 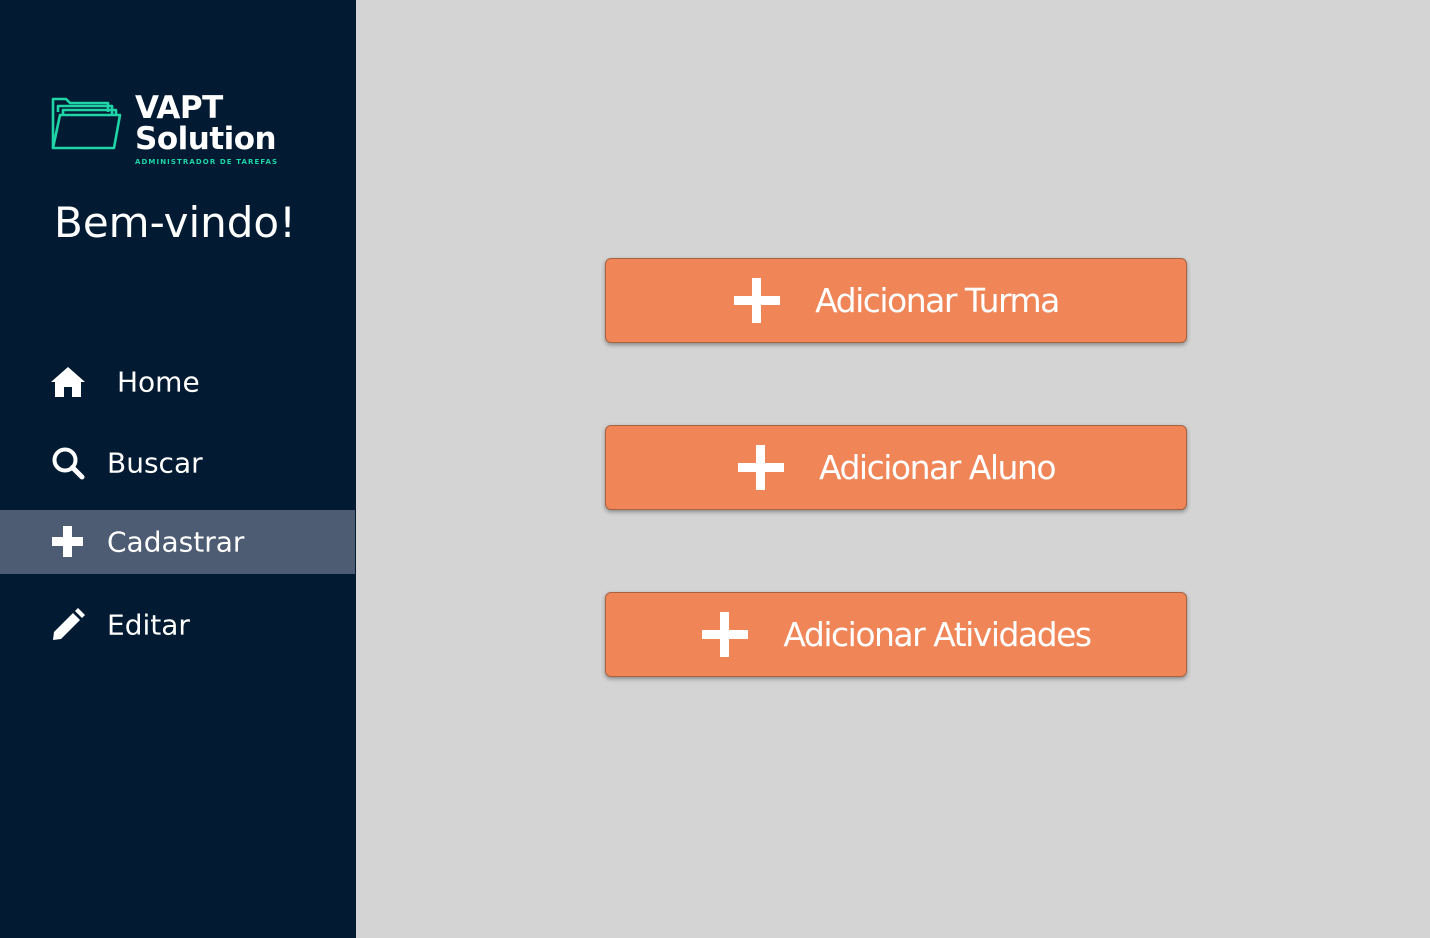 What do you see at coordinates (69, 624) in the screenshot?
I see `pencil-icon` at bounding box center [69, 624].